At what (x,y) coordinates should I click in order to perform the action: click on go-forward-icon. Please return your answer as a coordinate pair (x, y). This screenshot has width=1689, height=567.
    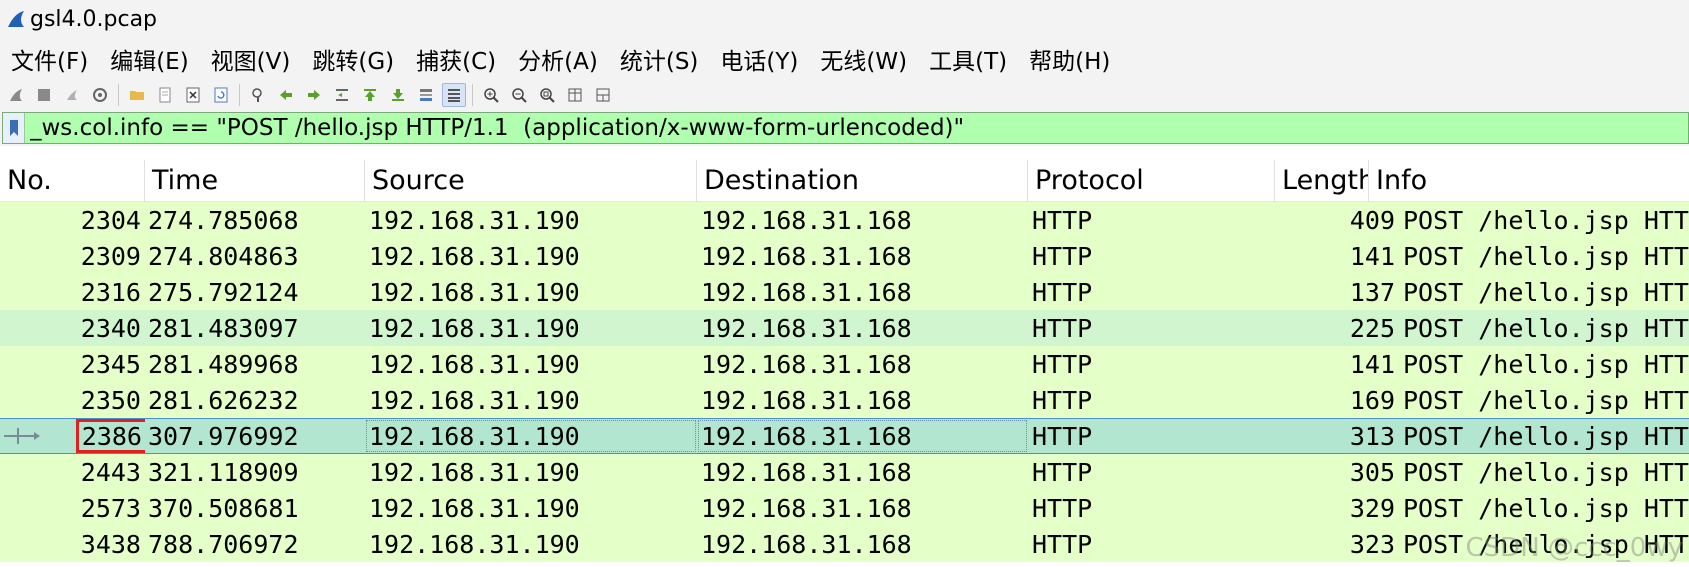
    Looking at the image, I should click on (314, 95).